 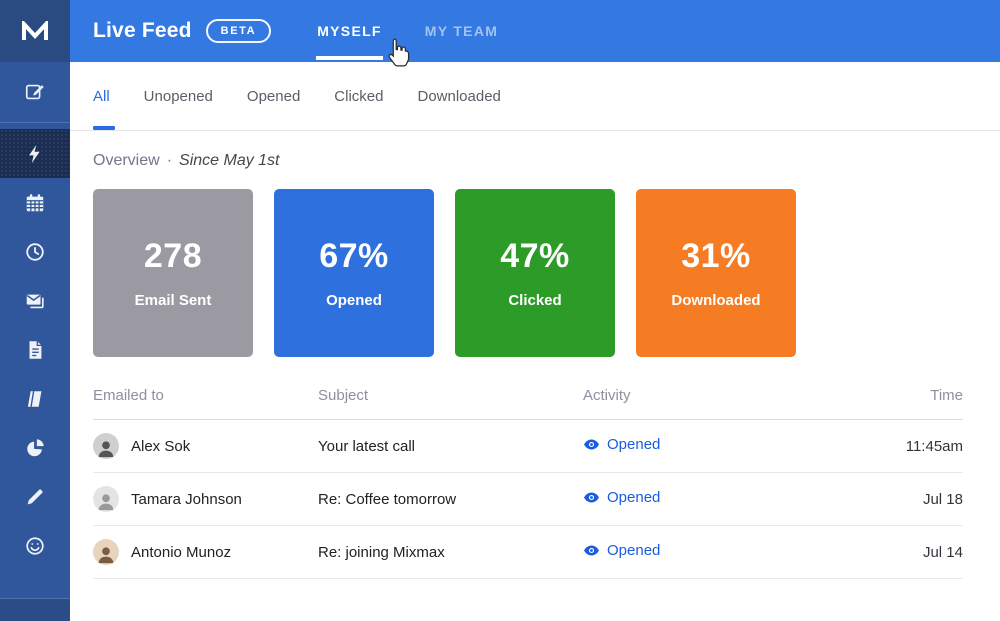 I want to click on lightning-icon, so click(x=34, y=153).